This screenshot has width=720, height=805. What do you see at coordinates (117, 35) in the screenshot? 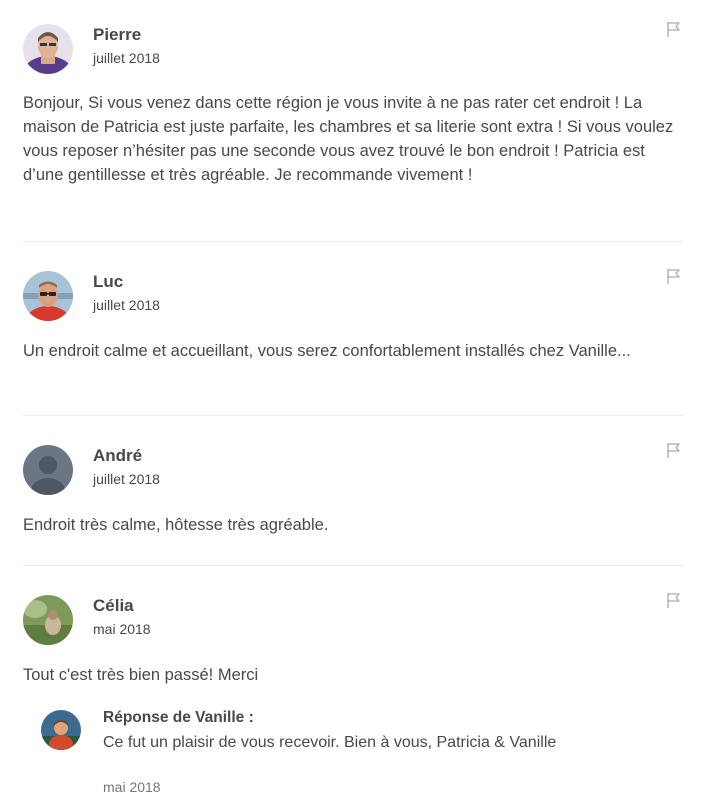
I see `reviewer-name: Pierre` at bounding box center [117, 35].